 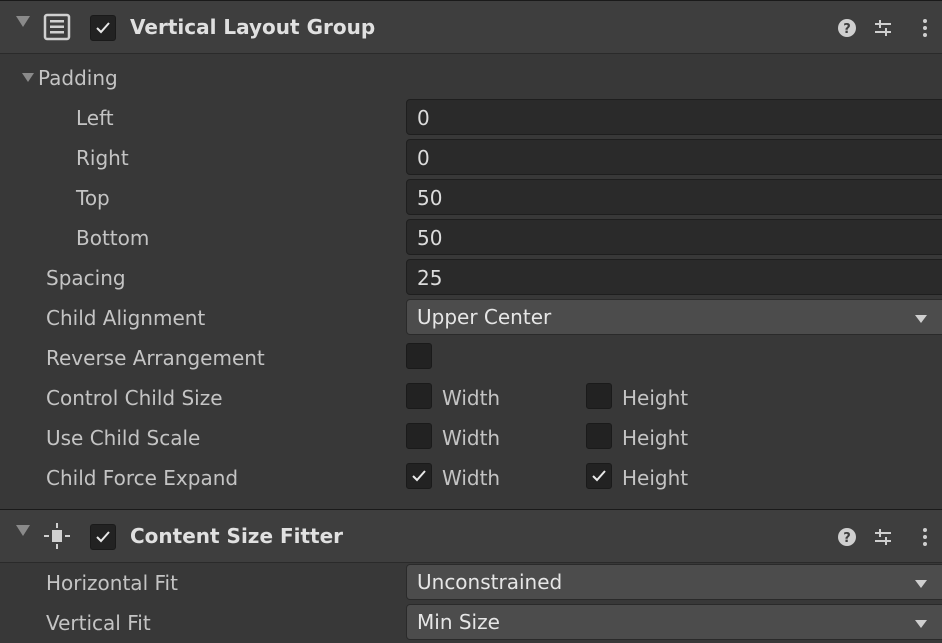 I want to click on child-alignment-dropdown: Upper Center, so click(x=674, y=317).